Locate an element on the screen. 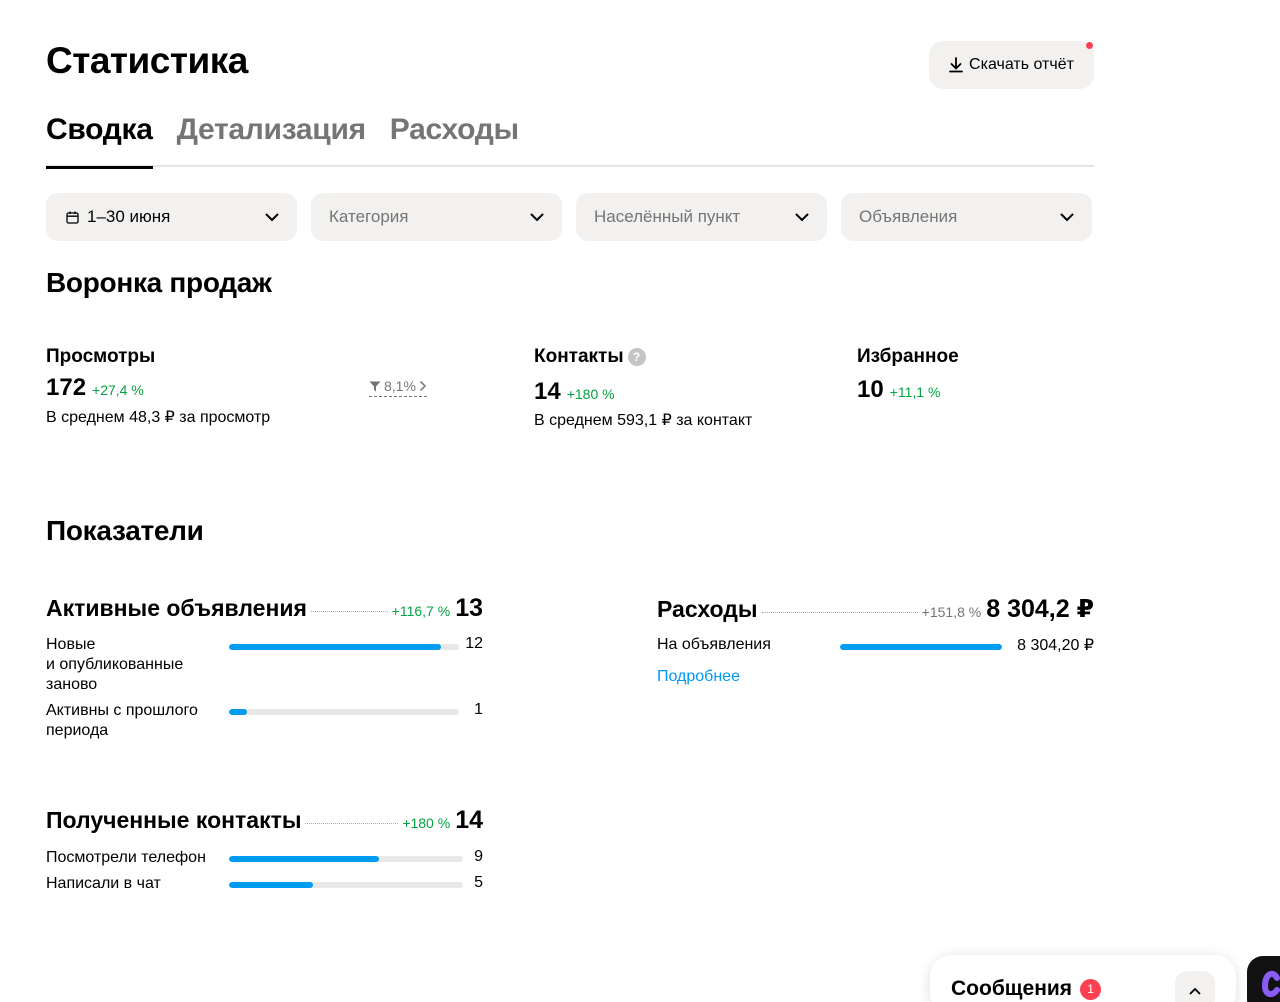 Image resolution: width=1280 pixels, height=1002 pixels. favorites-label: Избранное is located at coordinates (908, 356).